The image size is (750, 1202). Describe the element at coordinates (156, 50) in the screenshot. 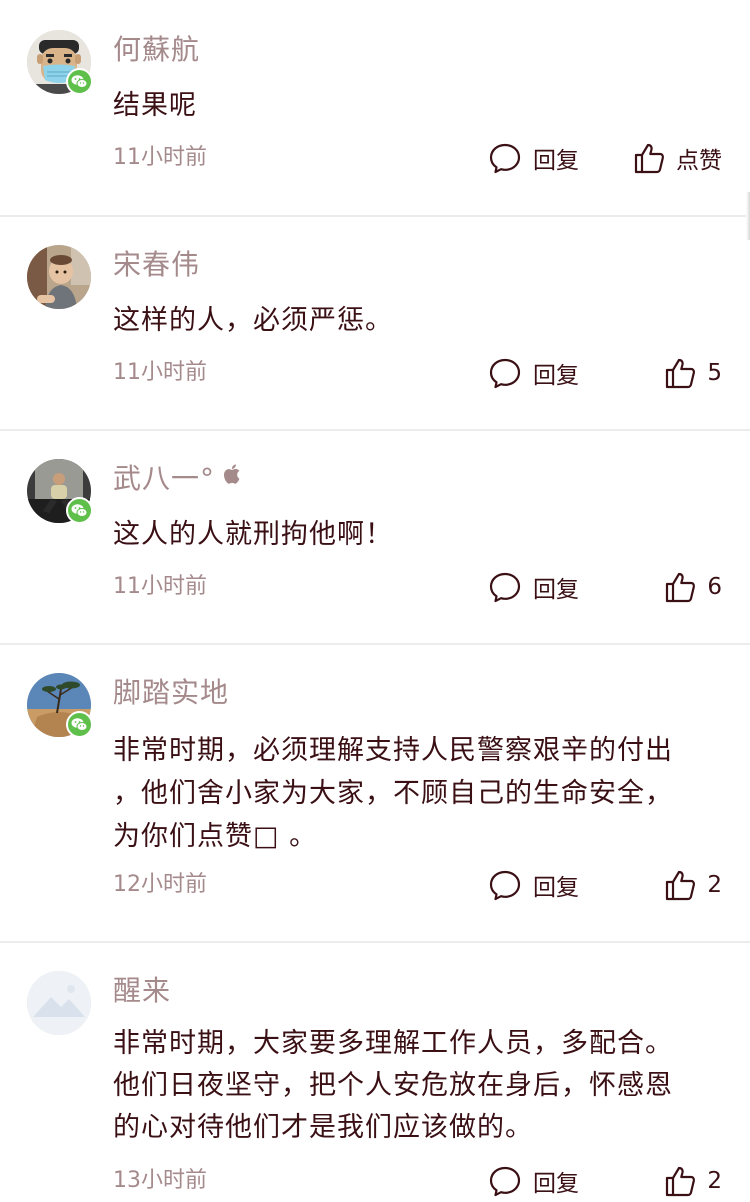

I see `username: 何蘇航` at that location.